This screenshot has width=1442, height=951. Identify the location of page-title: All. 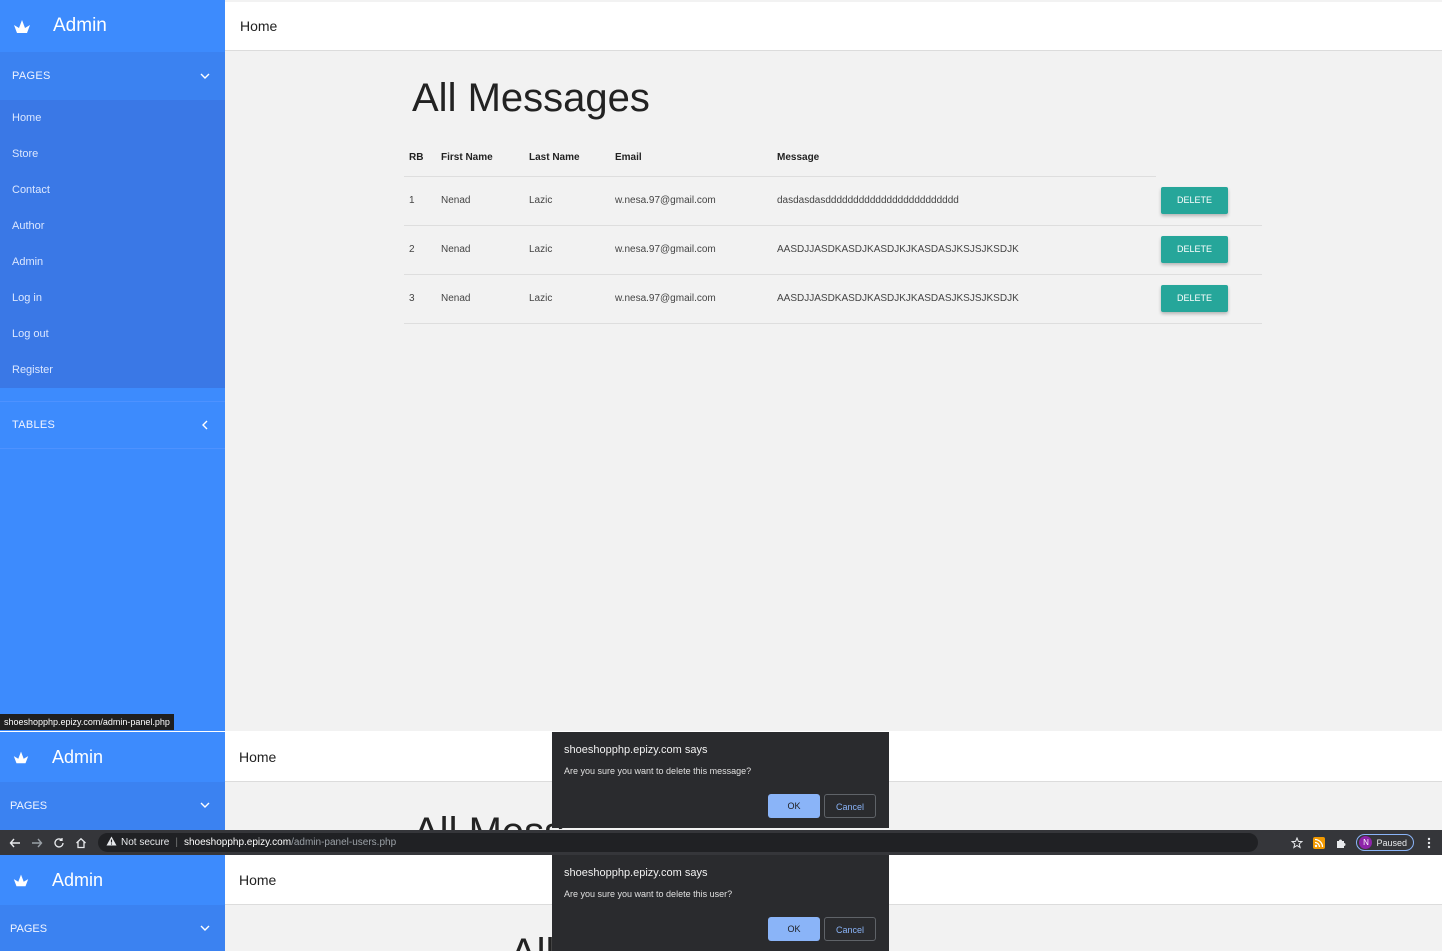
(532, 941).